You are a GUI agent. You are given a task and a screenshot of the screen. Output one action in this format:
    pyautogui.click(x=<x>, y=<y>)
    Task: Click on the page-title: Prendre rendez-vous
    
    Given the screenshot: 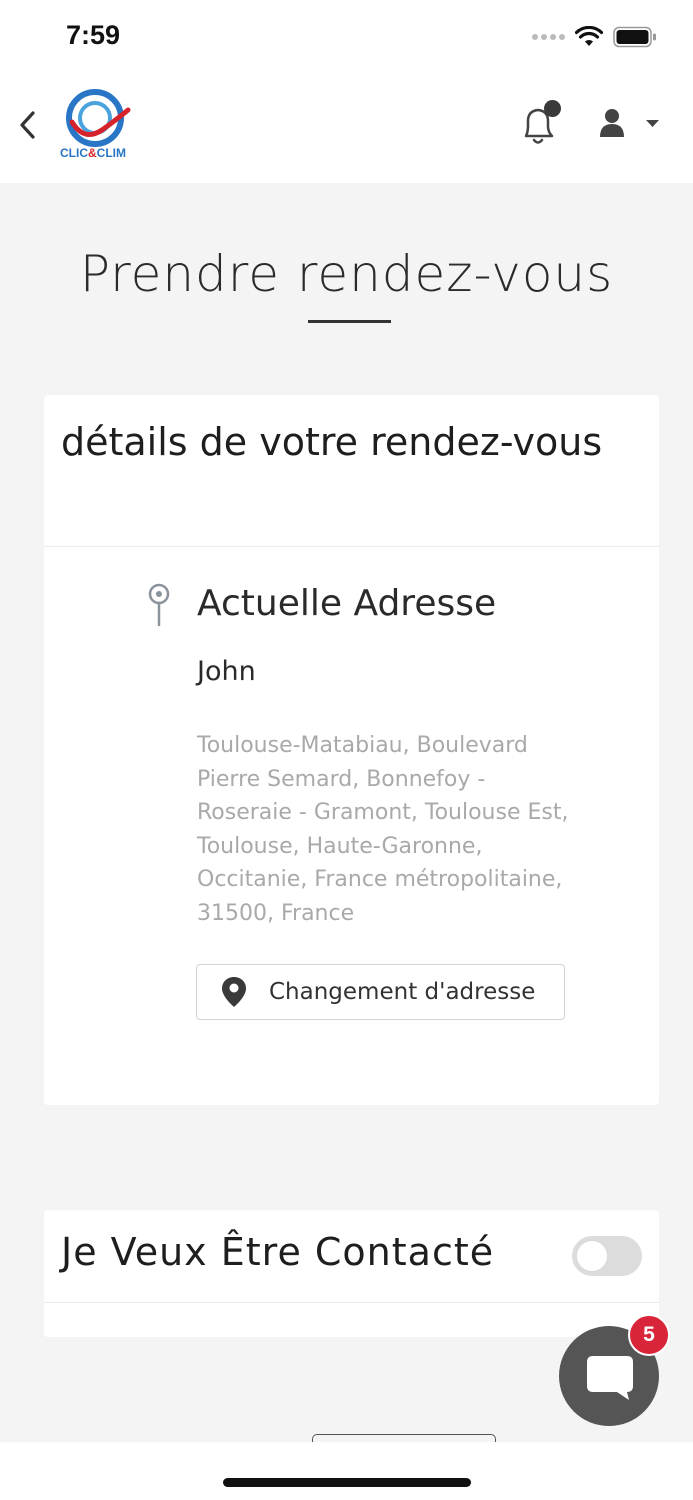 What is the action you would take?
    pyautogui.click(x=346, y=274)
    